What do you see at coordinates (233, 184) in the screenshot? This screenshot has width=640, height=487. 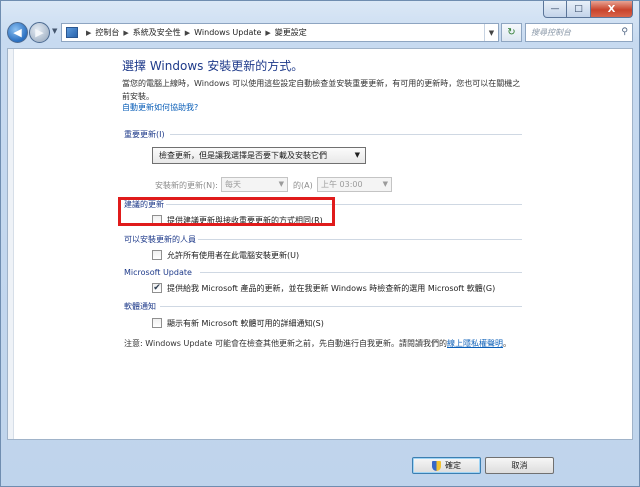 I see `day-value: 每天` at bounding box center [233, 184].